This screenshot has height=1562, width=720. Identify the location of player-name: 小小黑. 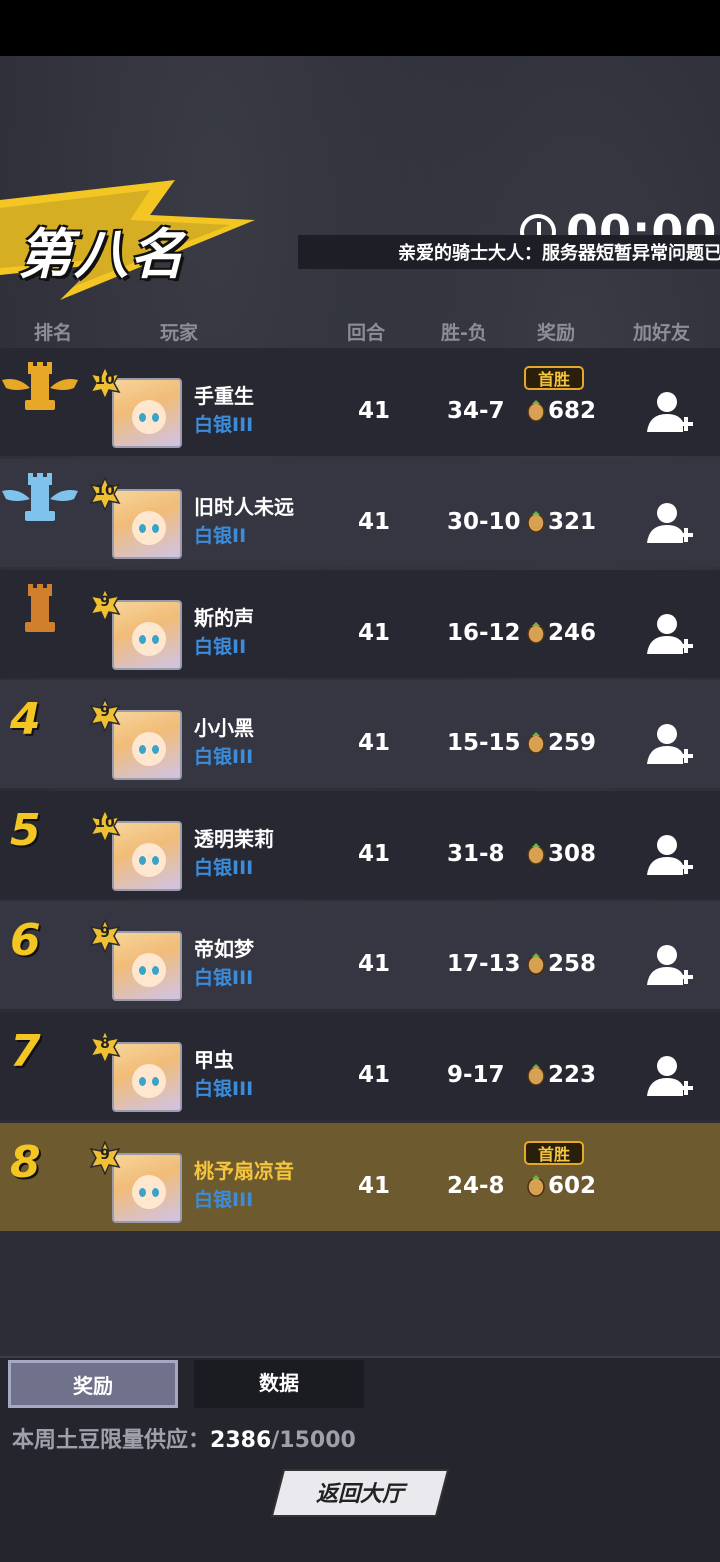
(224, 728).